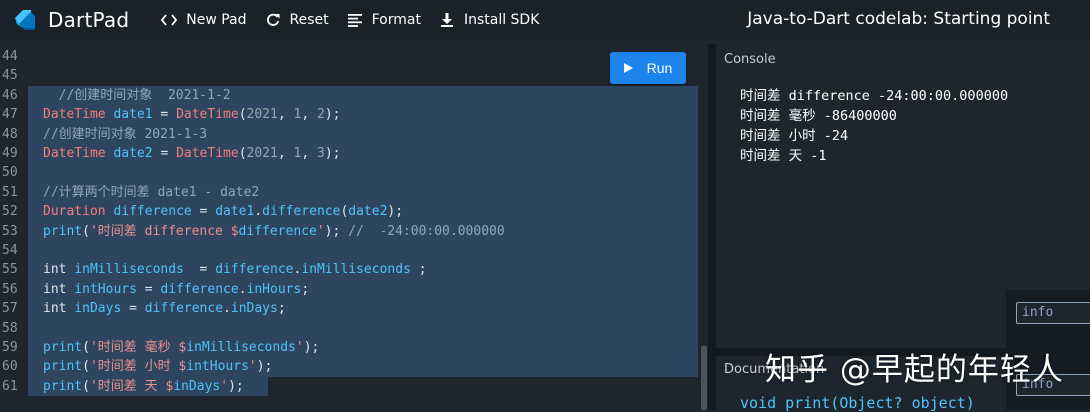 Image resolution: width=1090 pixels, height=412 pixels. Describe the element at coordinates (501, 20) in the screenshot. I see `install-sdk-label: Install SDK` at that location.